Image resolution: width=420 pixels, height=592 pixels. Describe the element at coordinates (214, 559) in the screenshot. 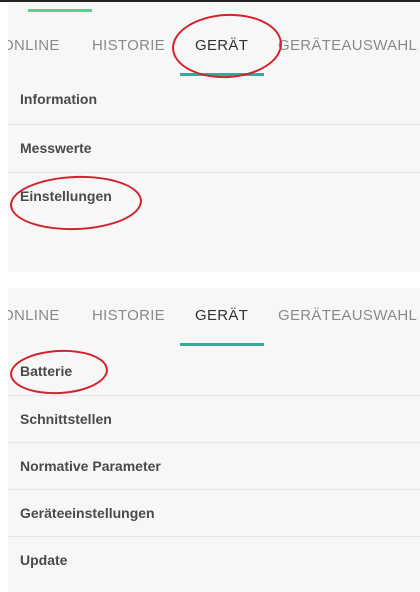

I see `menu-item-update: Update` at that location.